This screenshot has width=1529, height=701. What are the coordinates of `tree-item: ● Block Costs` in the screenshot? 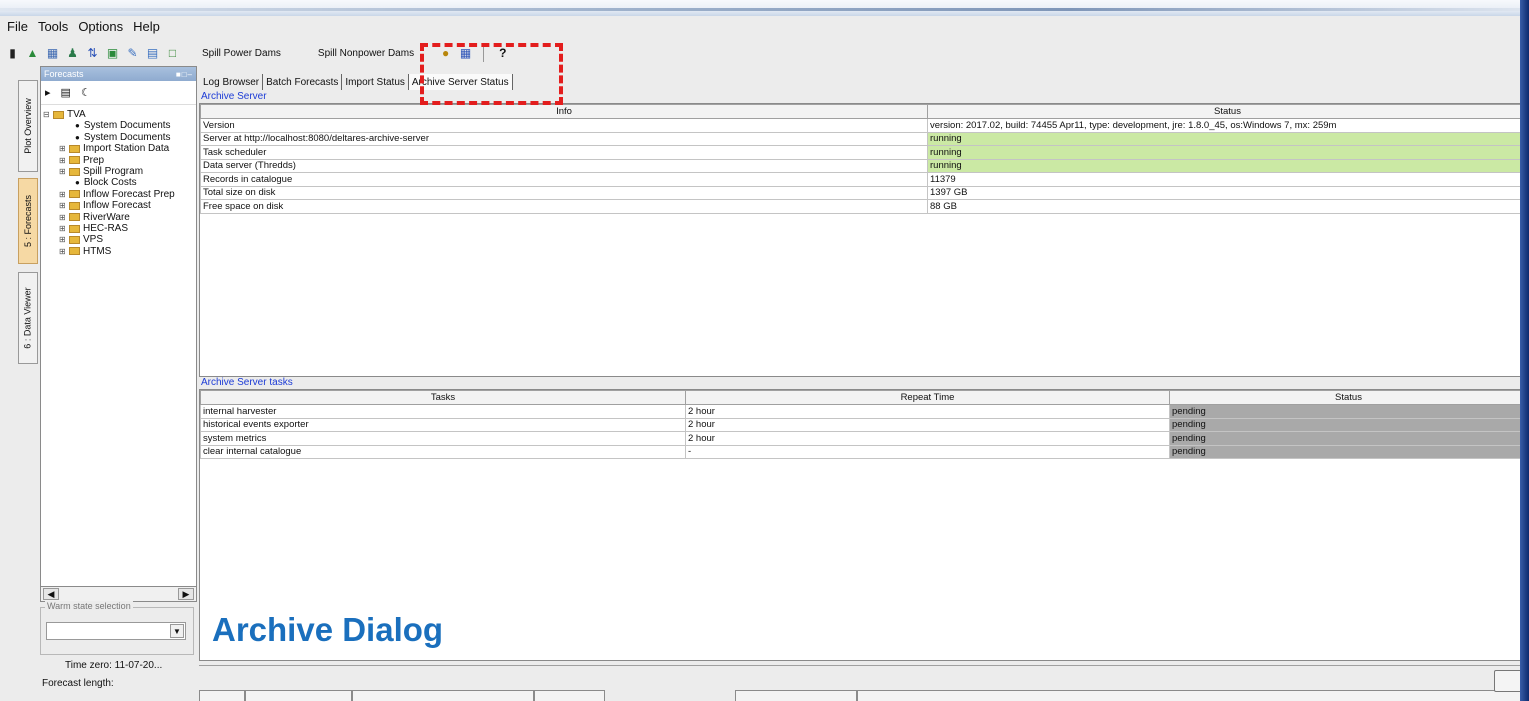 It's located at (118, 182).